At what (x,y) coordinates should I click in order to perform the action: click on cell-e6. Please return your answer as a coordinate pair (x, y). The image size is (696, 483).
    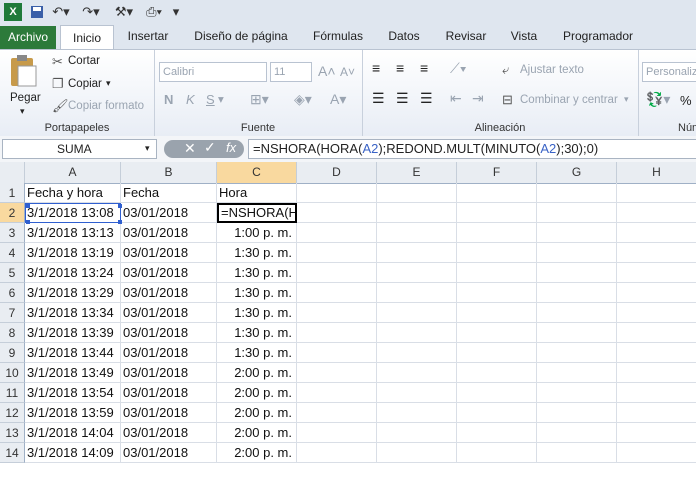
    Looking at the image, I should click on (417, 293).